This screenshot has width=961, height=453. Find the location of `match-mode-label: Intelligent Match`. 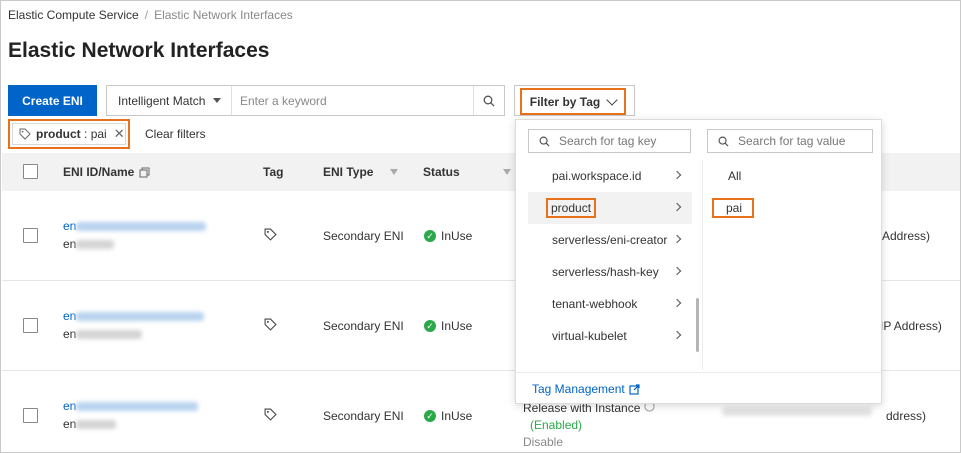

match-mode-label: Intelligent Match is located at coordinates (162, 100).